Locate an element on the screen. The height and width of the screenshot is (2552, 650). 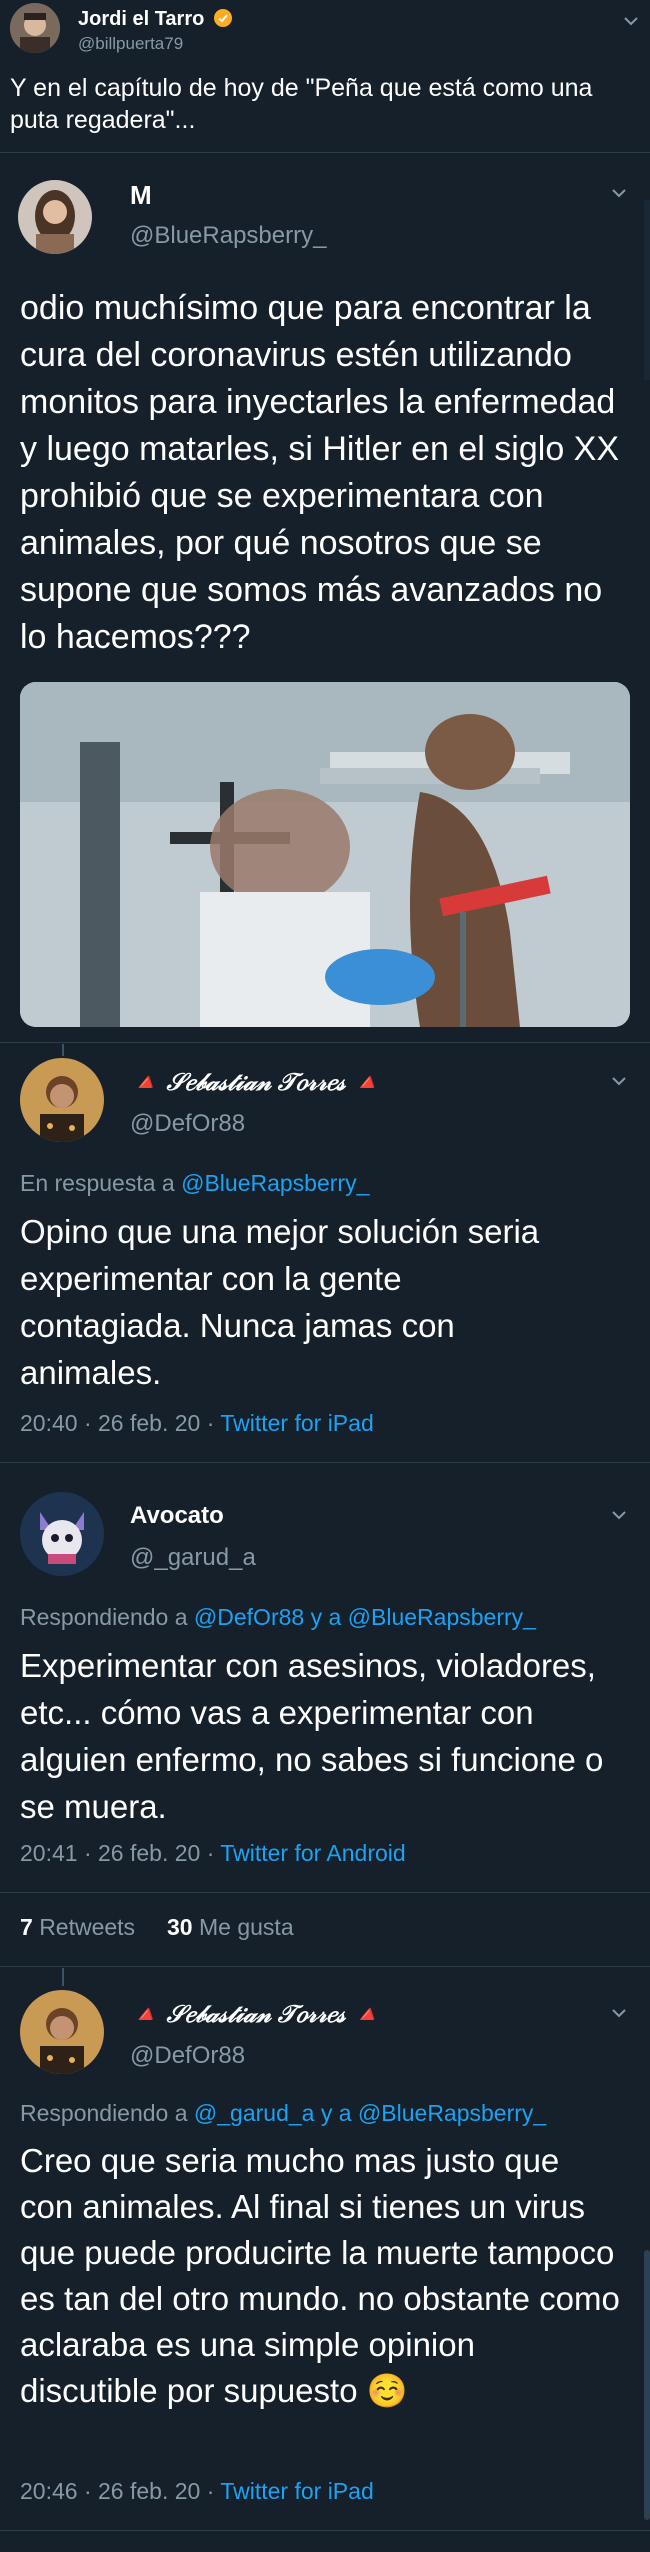
tweet-meta: 20:40 · 26 feb. 20 · Twitter for iPad is located at coordinates (197, 1423).